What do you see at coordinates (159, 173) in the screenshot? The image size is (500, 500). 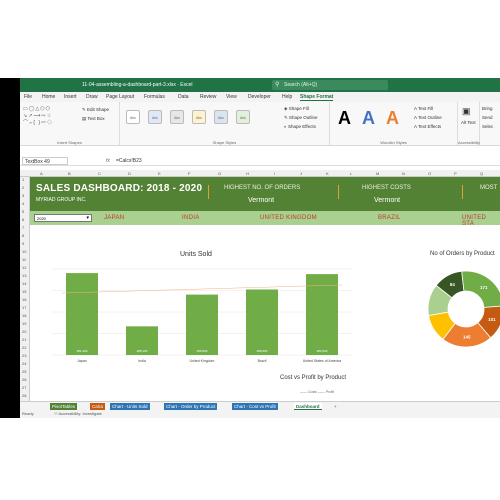 I see `column-header: E` at bounding box center [159, 173].